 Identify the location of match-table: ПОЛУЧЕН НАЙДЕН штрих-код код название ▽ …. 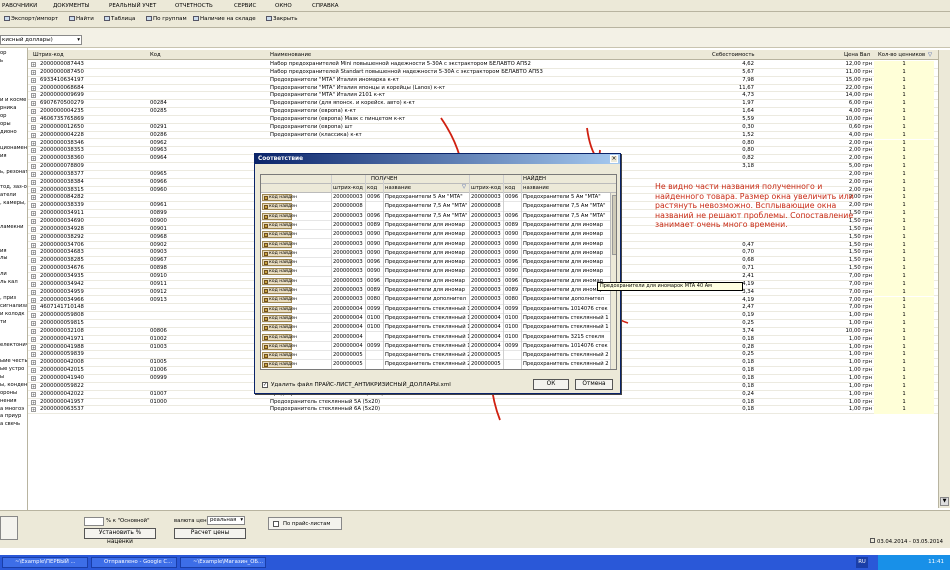
(438, 272).